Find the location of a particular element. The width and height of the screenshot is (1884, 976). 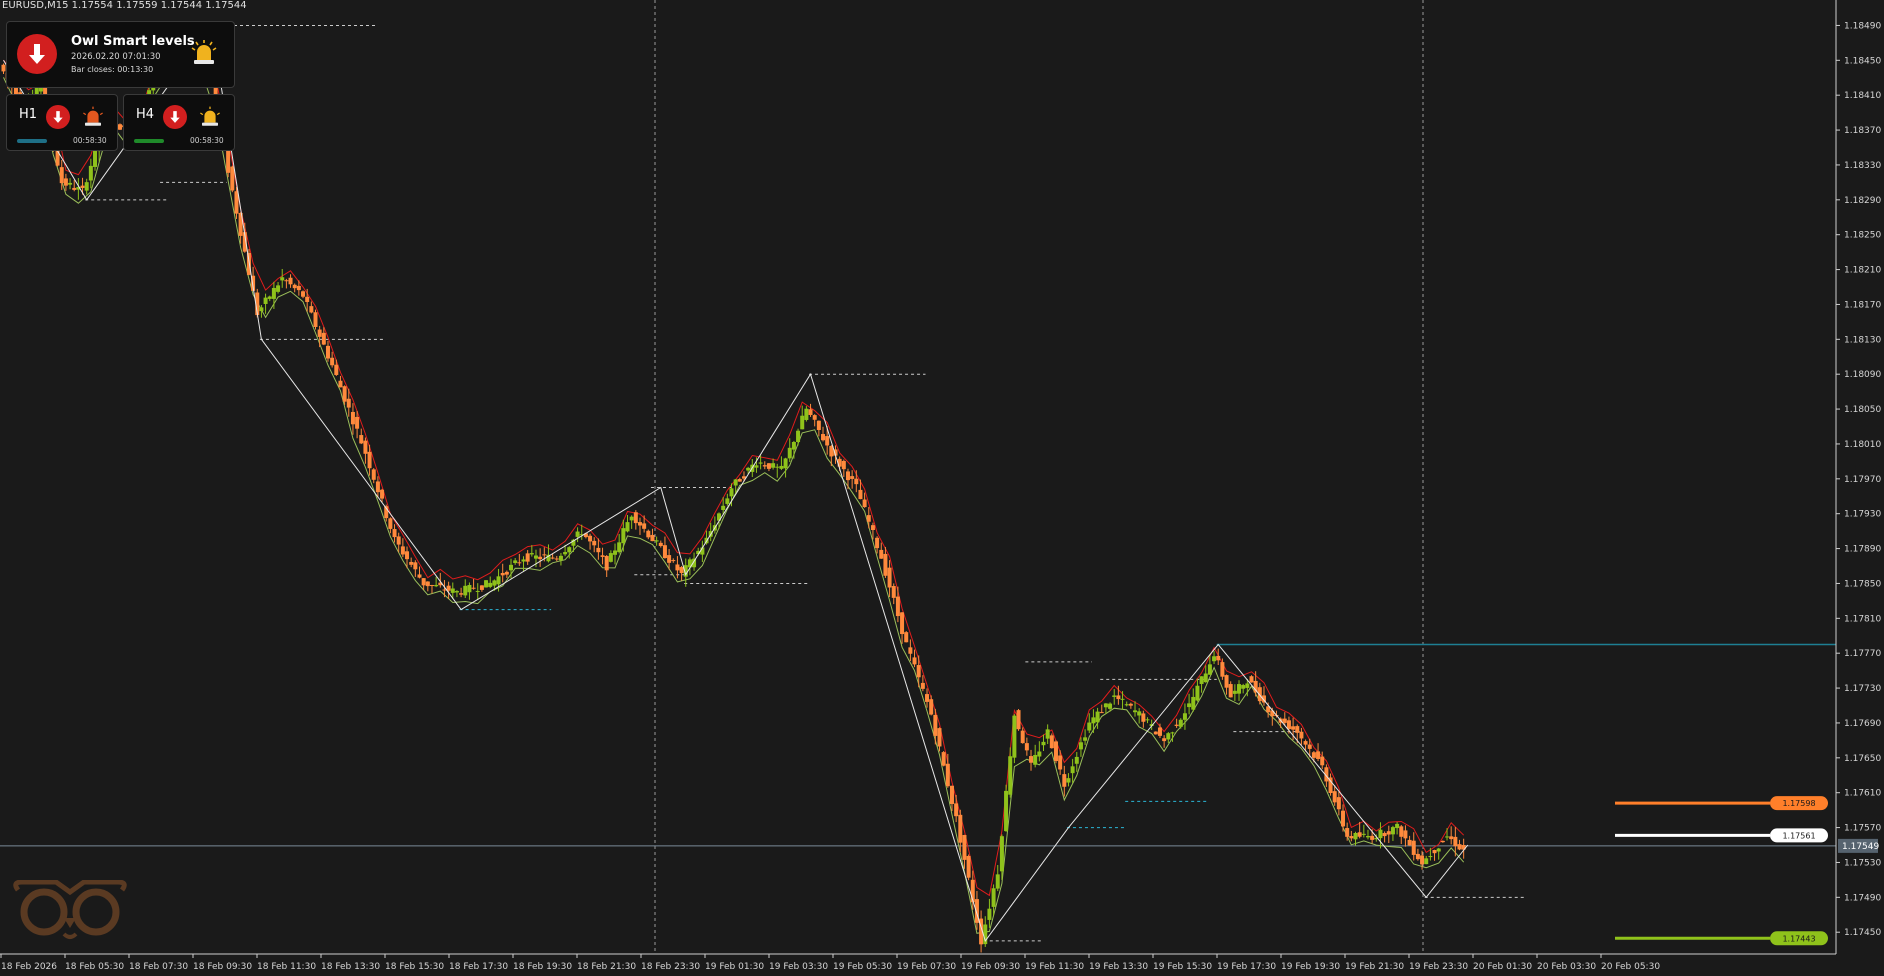

time-tick-label: 18 Feb 21:30 is located at coordinates (606, 967).